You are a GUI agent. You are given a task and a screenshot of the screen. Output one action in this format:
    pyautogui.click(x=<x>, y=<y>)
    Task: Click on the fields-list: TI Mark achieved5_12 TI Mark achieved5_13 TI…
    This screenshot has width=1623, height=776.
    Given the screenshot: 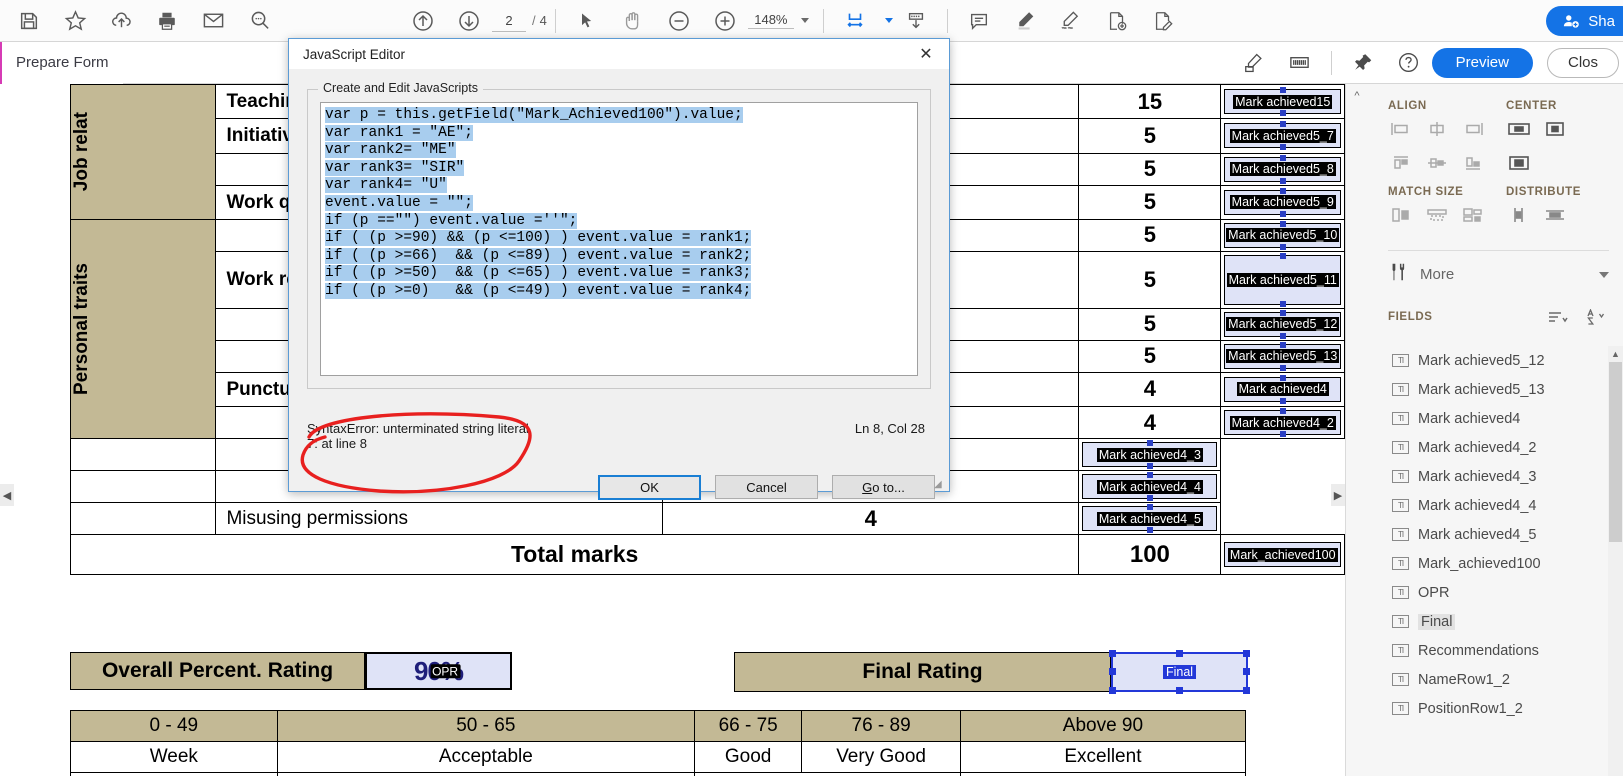 What is the action you would take?
    pyautogui.click(x=1497, y=561)
    